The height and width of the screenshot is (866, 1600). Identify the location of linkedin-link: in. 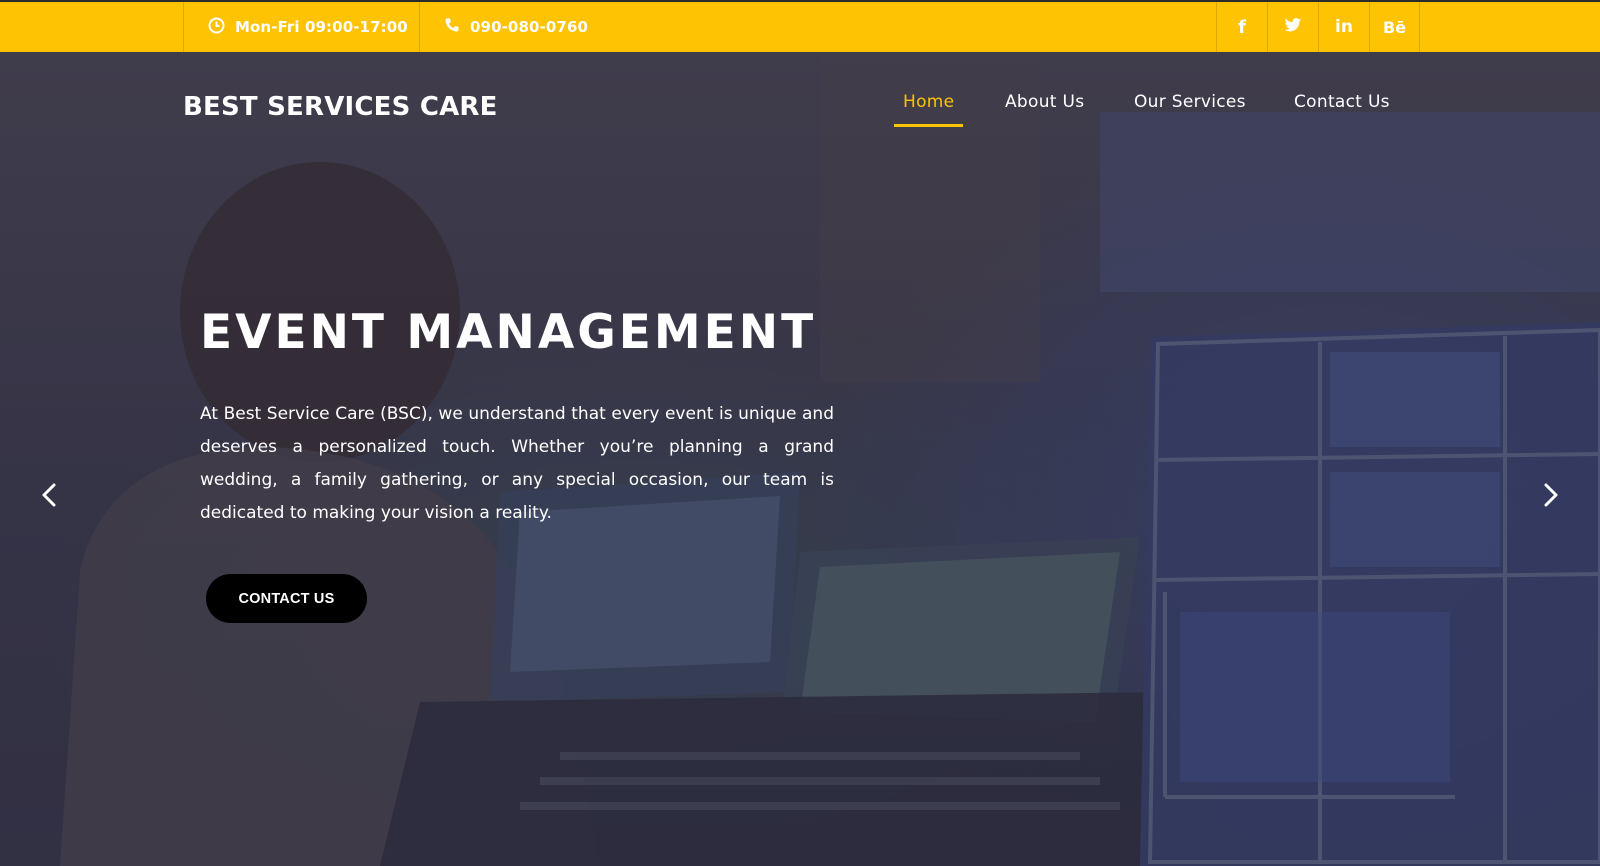
(1343, 27).